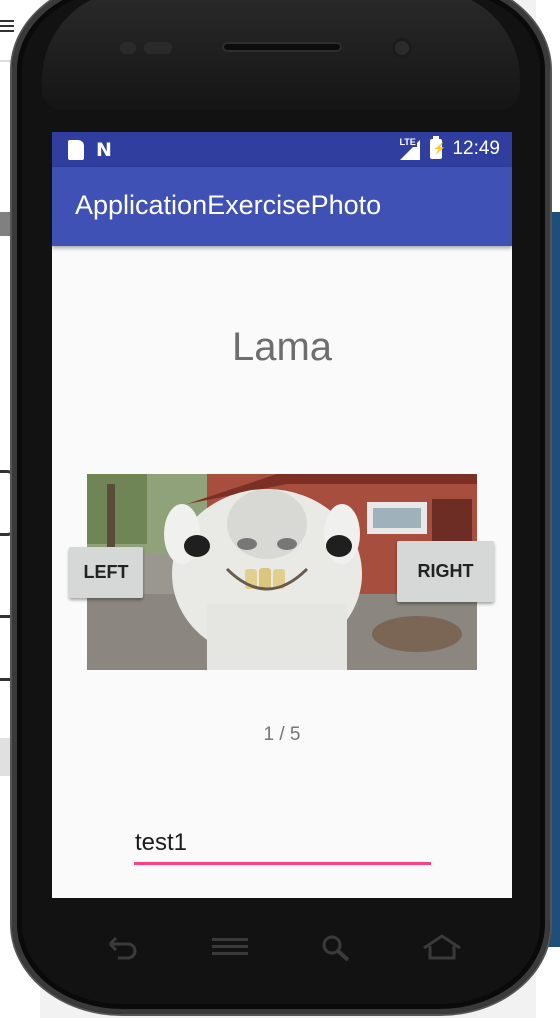  I want to click on photo-name: Lama, so click(282, 347).